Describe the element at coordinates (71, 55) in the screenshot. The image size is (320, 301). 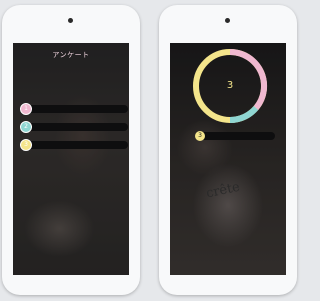
I see `survey-title: アンケート` at that location.